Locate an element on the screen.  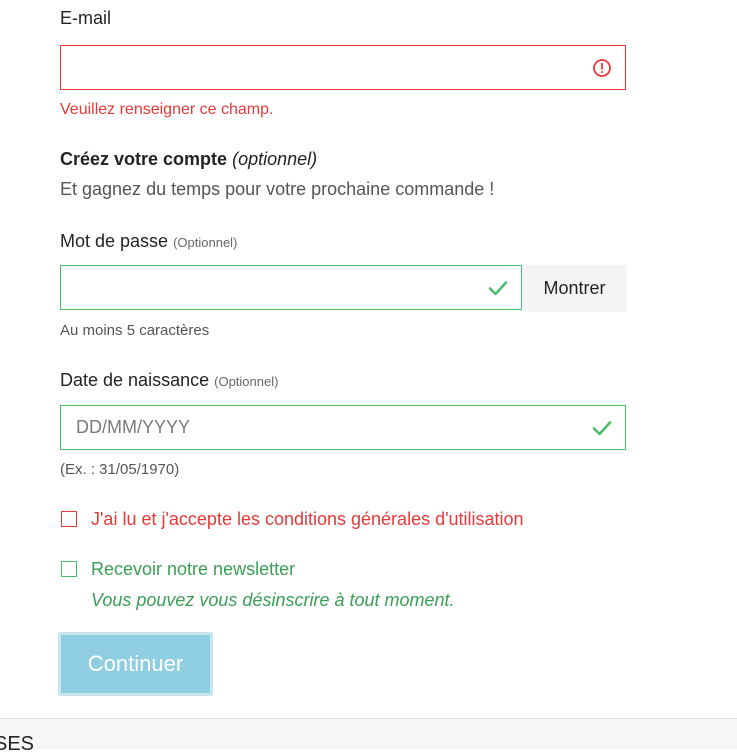
email-label: E-mail is located at coordinates (86, 18).